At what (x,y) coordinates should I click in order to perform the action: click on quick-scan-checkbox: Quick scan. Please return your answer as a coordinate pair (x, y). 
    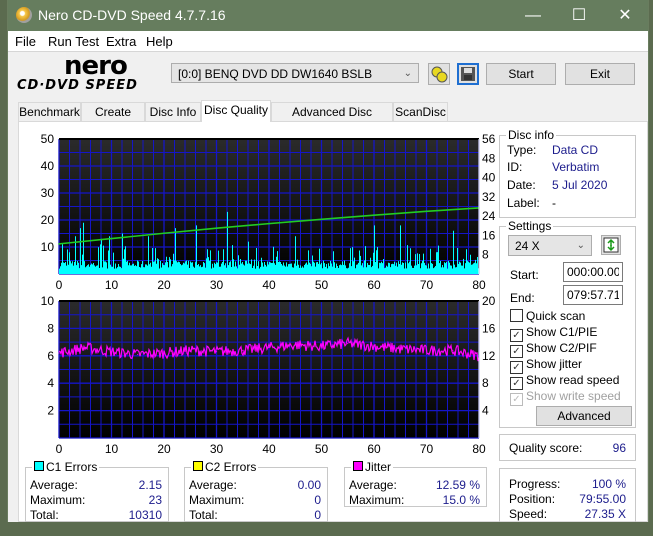
    Looking at the image, I should click on (547, 316).